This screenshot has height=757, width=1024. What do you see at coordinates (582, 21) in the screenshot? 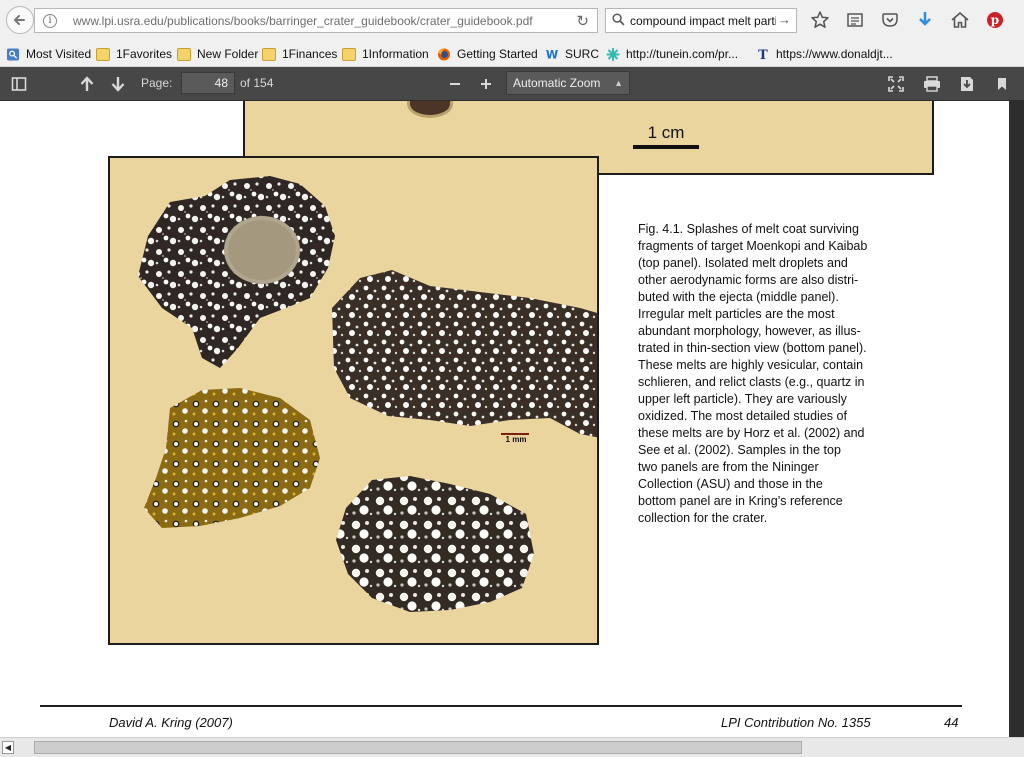
I see `reload-icon: ↻` at bounding box center [582, 21].